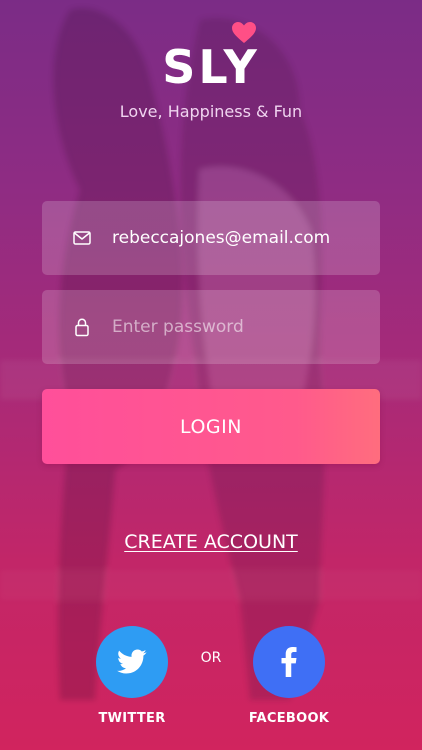  I want to click on mail-icon, so click(82, 238).